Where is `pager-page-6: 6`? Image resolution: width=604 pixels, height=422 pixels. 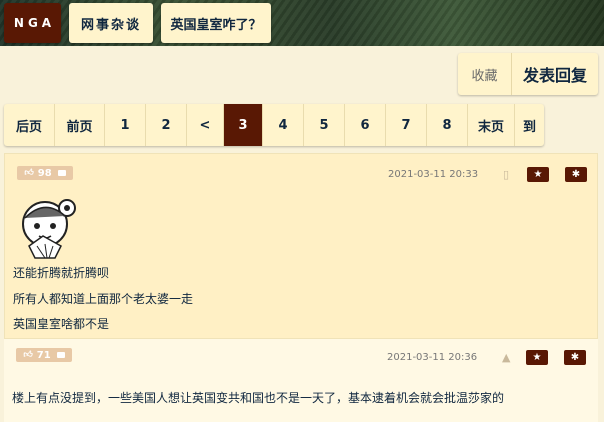
pager-page-6: 6 is located at coordinates (365, 125).